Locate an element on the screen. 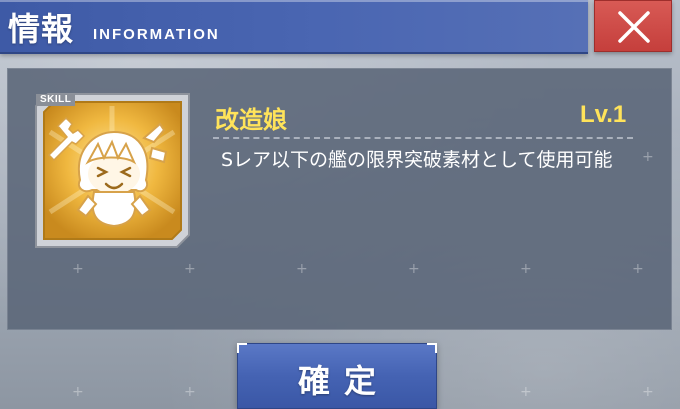 Image resolution: width=680 pixels, height=409 pixels. close-button is located at coordinates (633, 26).